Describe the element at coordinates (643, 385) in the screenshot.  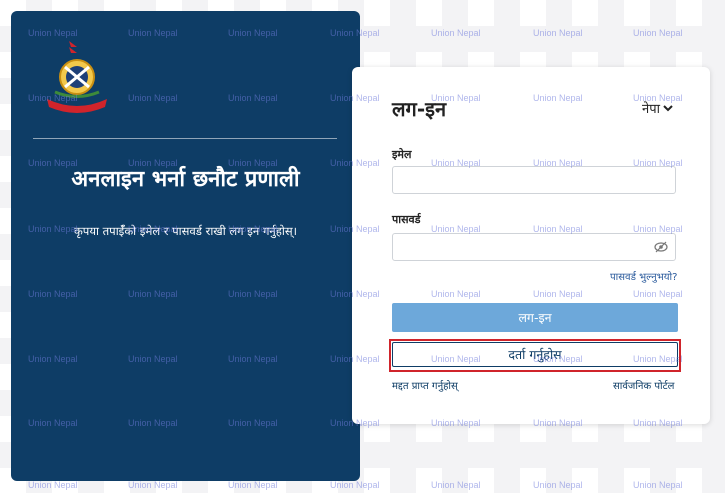
I see `public-portal-link: सार्वजनिक पोर्टल` at that location.